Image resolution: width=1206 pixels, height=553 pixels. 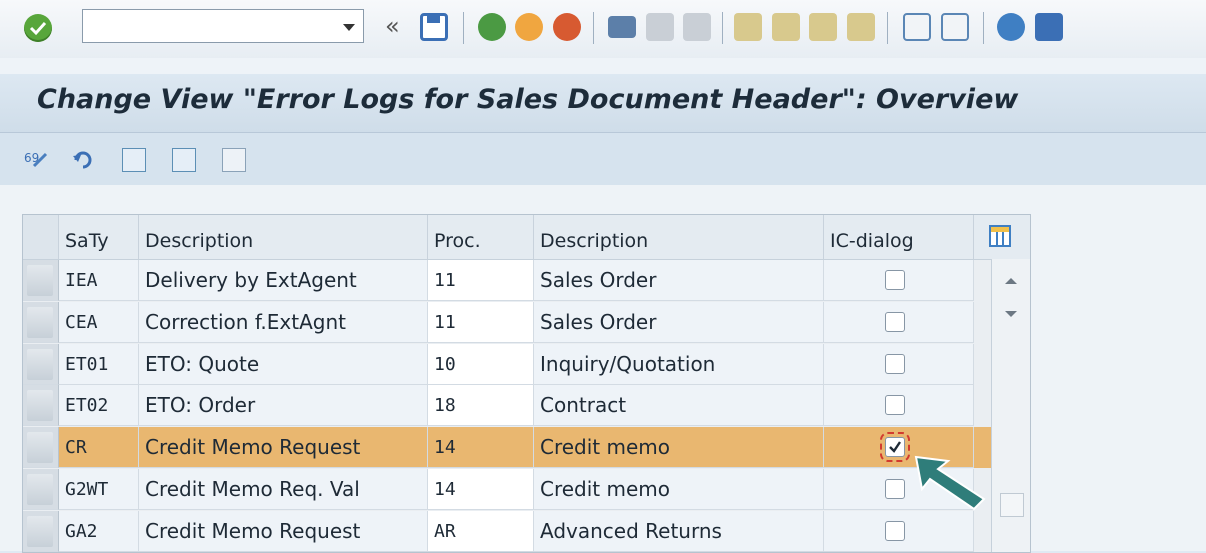 What do you see at coordinates (283, 489) in the screenshot?
I see `cell-description: Credit Memo Req. Val` at bounding box center [283, 489].